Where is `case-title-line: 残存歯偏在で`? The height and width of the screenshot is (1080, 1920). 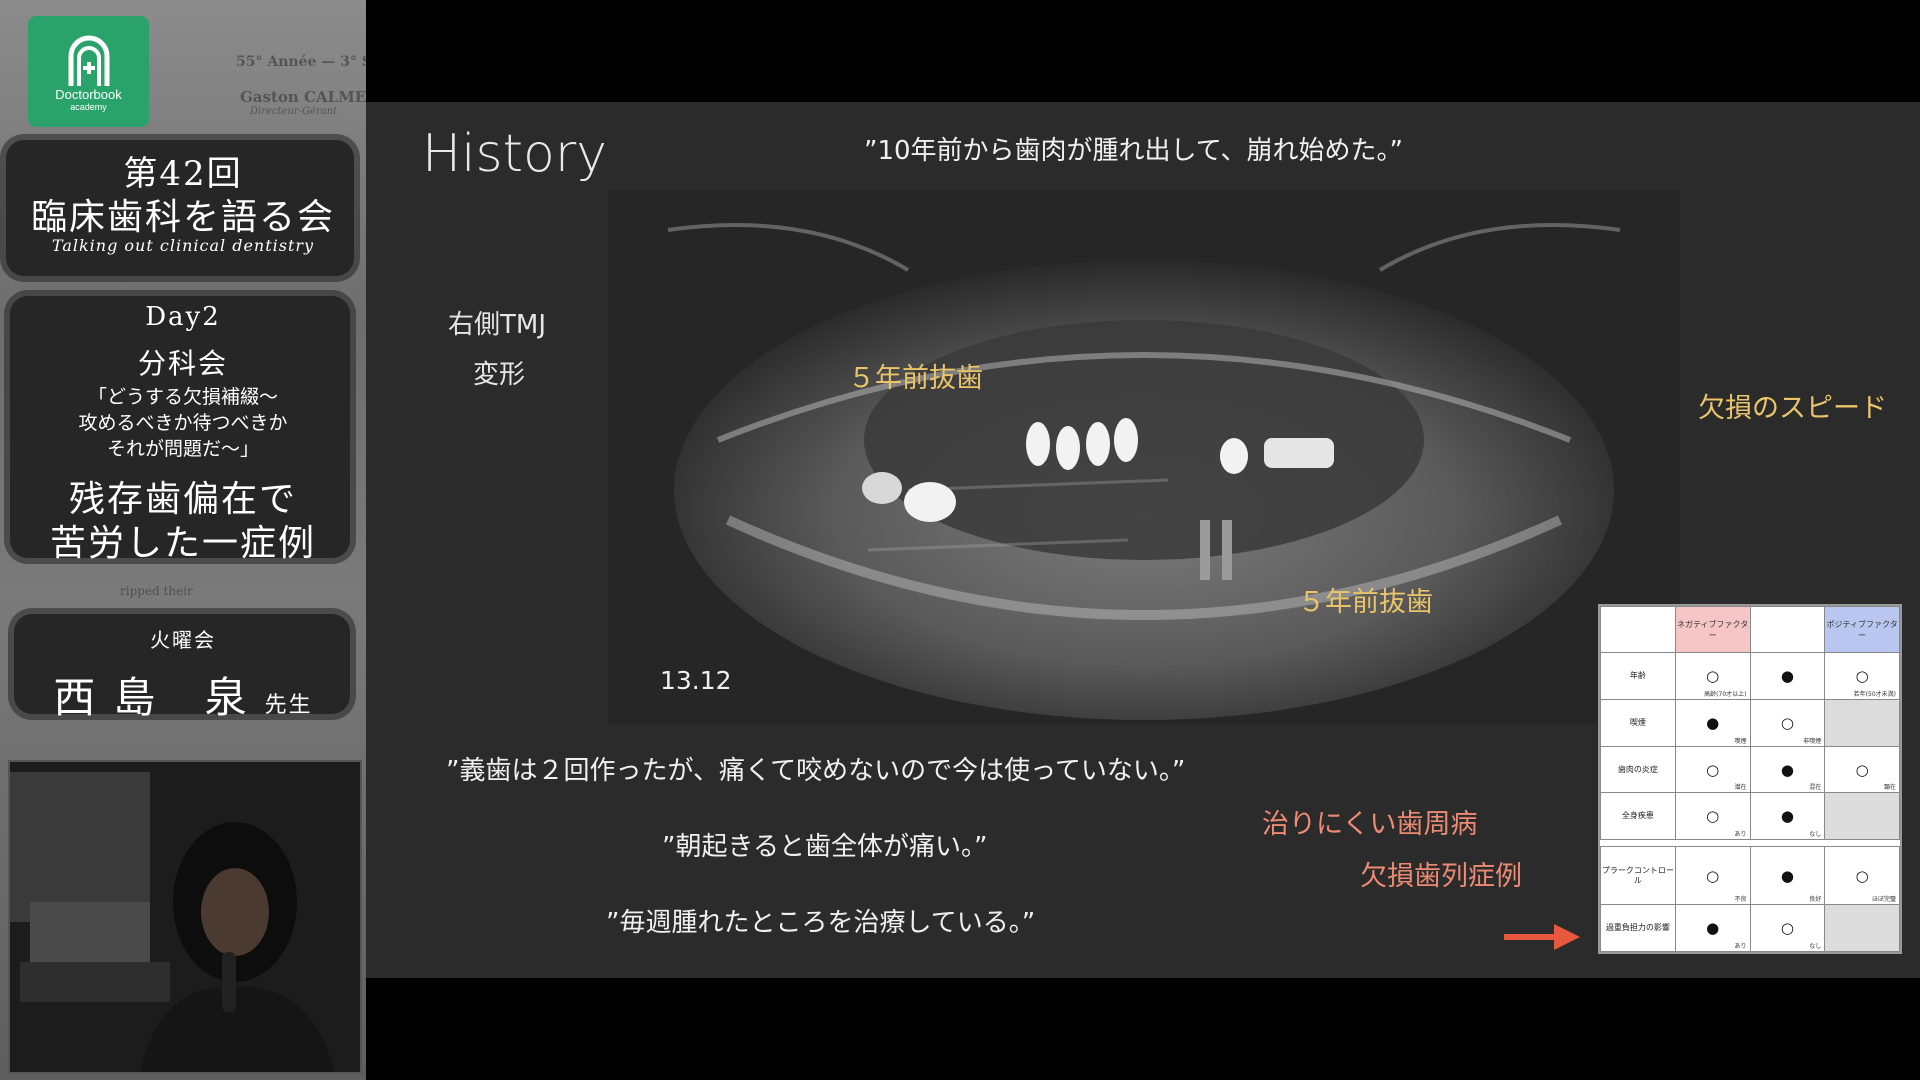 case-title-line: 残存歯偏在で is located at coordinates (182, 499).